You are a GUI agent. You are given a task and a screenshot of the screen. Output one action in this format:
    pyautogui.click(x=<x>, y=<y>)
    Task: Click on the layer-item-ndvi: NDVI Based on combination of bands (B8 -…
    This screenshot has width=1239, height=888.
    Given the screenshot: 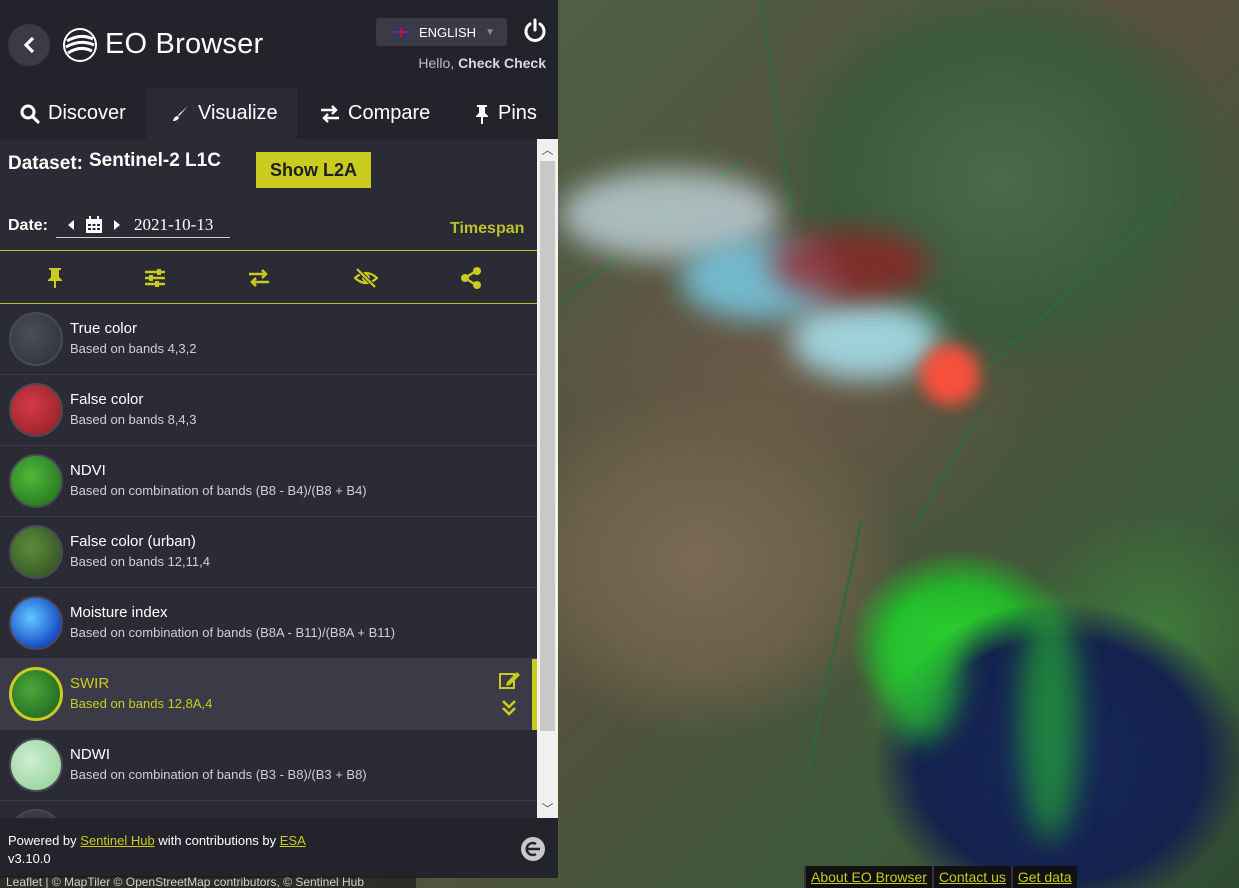 What is the action you would take?
    pyautogui.click(x=268, y=481)
    